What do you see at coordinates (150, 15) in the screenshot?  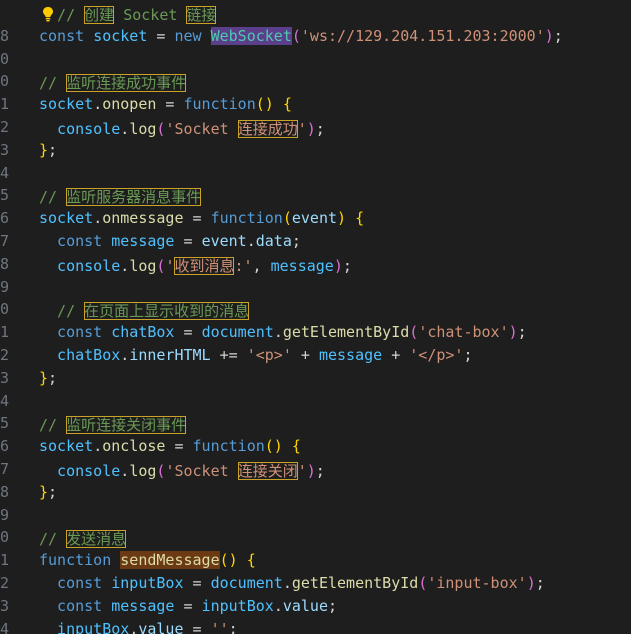 I see `code-token: Socket` at bounding box center [150, 15].